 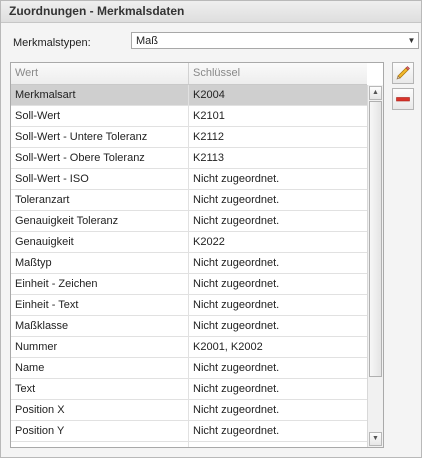 I want to click on cell-wert: Position X, so click(x=100, y=410).